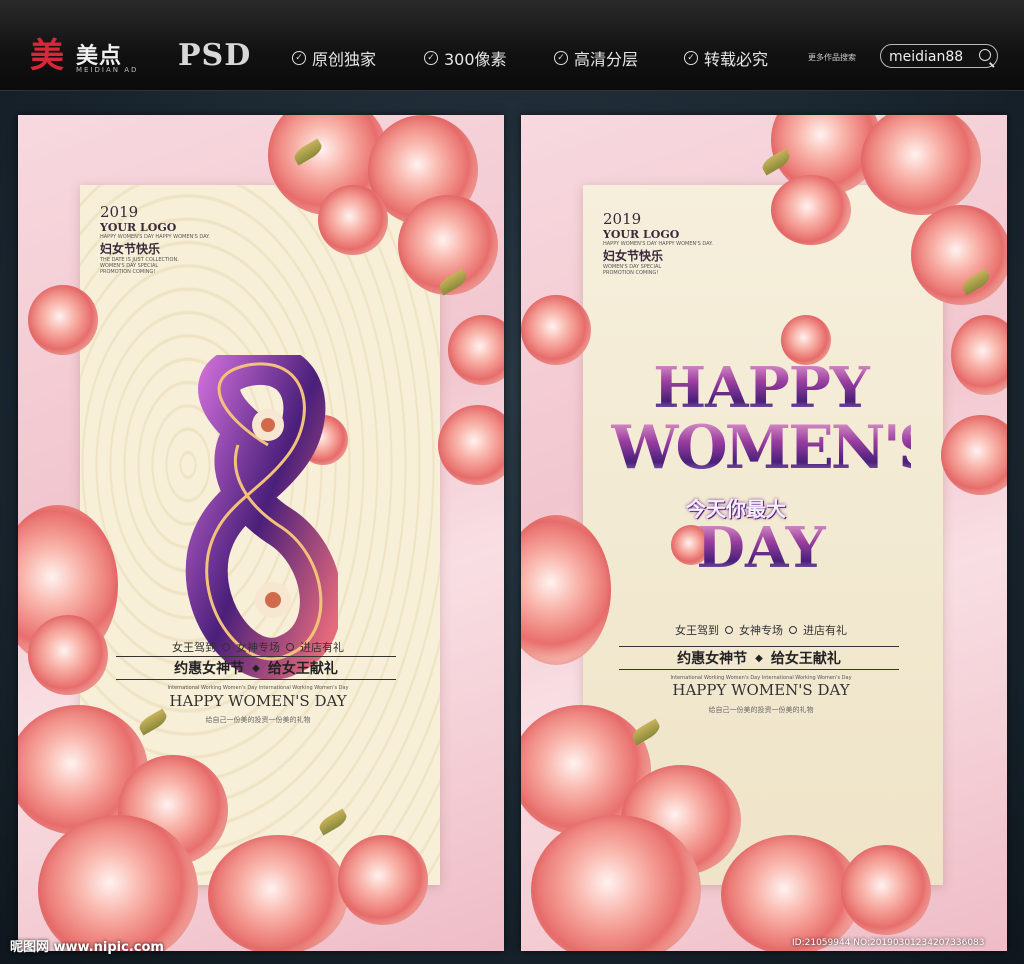  Describe the element at coordinates (776, 448) in the screenshot. I see `headline-womens: WOMEN'S` at that location.